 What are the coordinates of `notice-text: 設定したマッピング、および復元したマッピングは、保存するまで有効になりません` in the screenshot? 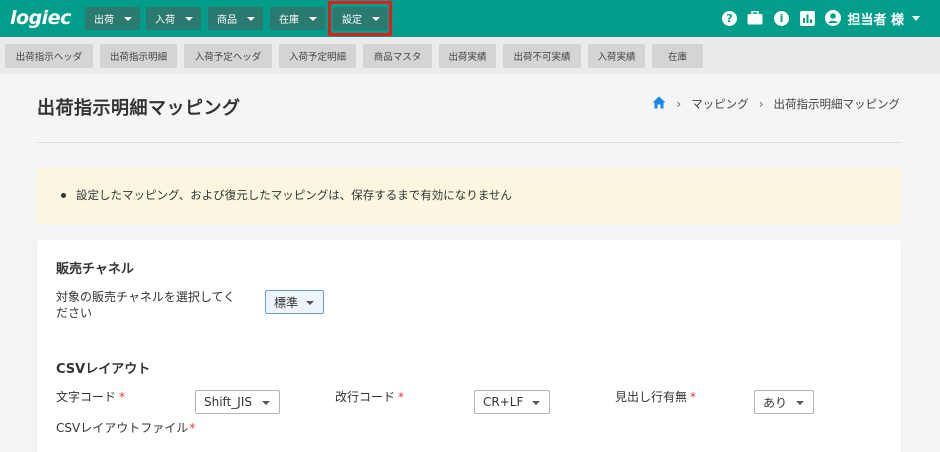 It's located at (294, 195).